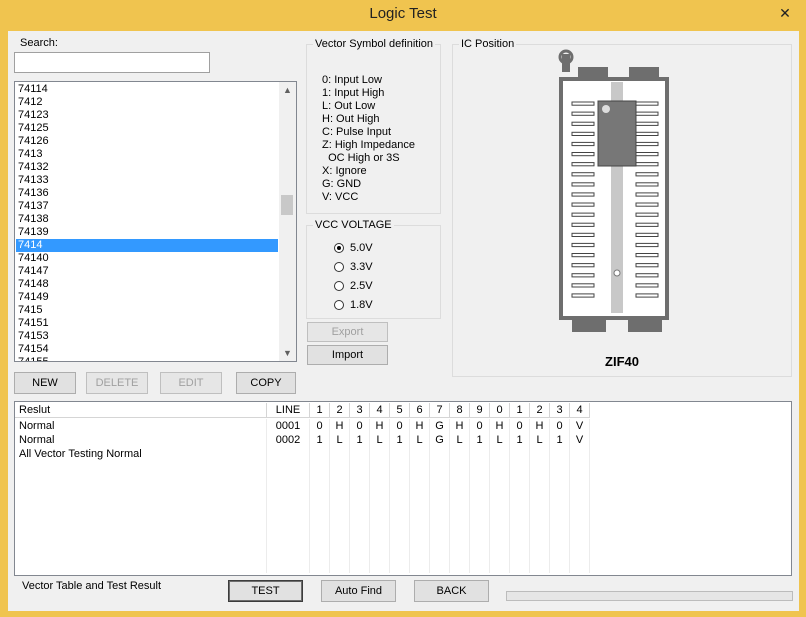 The image size is (806, 617). I want to click on vcc-option-label: 5.0V, so click(361, 248).